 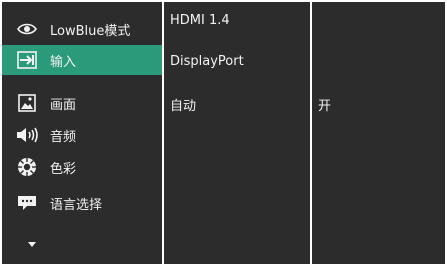 What do you see at coordinates (63, 169) in the screenshot?
I see `menu-item-label: 色彩` at bounding box center [63, 169].